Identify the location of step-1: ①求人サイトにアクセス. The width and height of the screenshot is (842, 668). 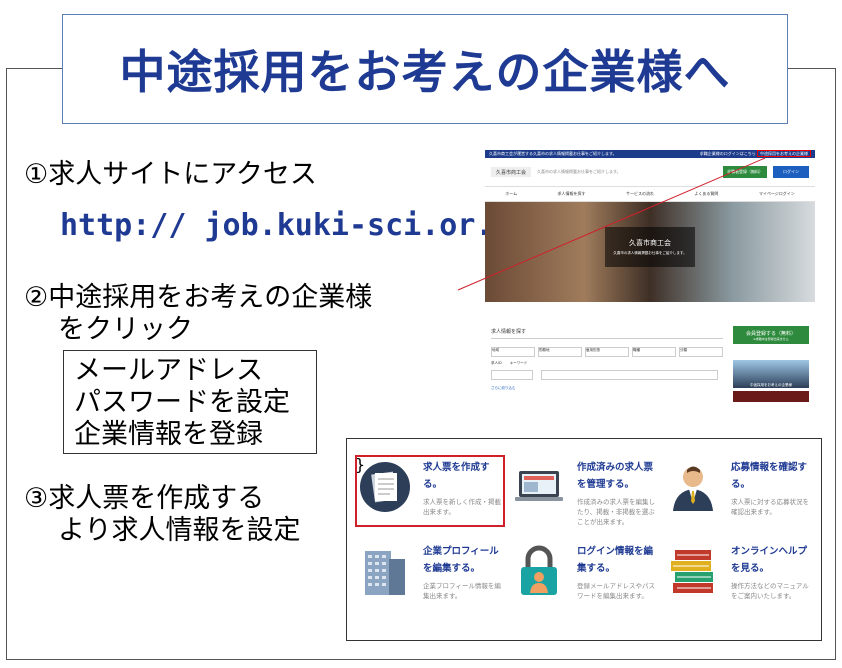
(170, 174).